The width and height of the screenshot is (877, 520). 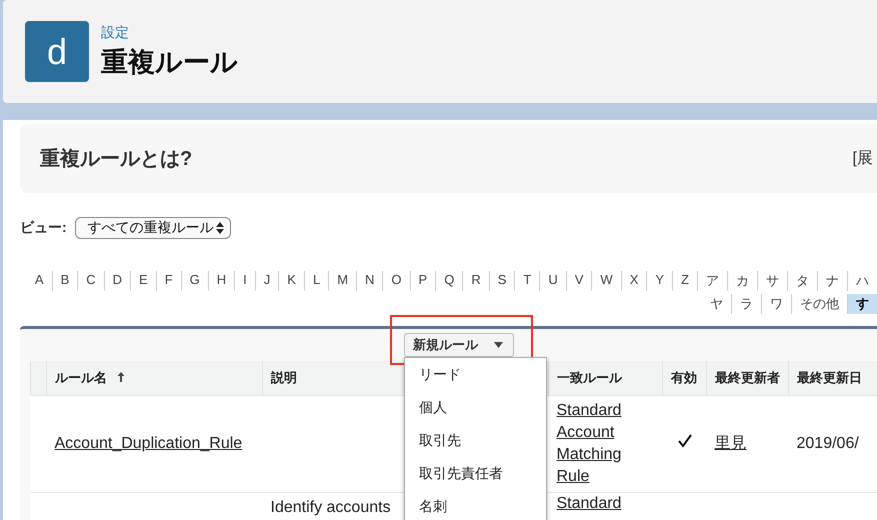 I want to click on alphabet-filter-link: カ, so click(x=742, y=281).